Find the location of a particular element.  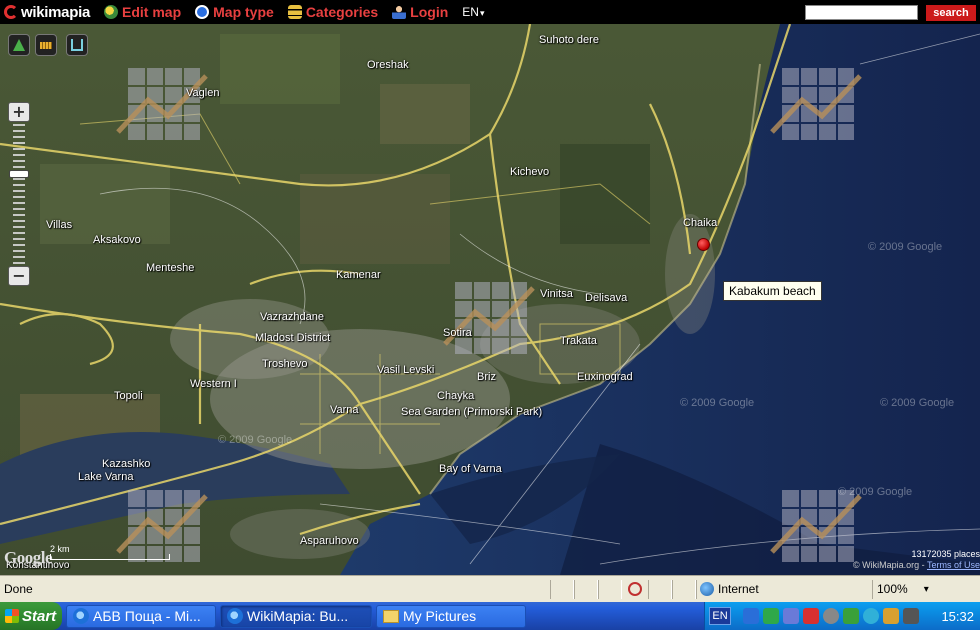

place-label: Vaglen is located at coordinates (202, 93).